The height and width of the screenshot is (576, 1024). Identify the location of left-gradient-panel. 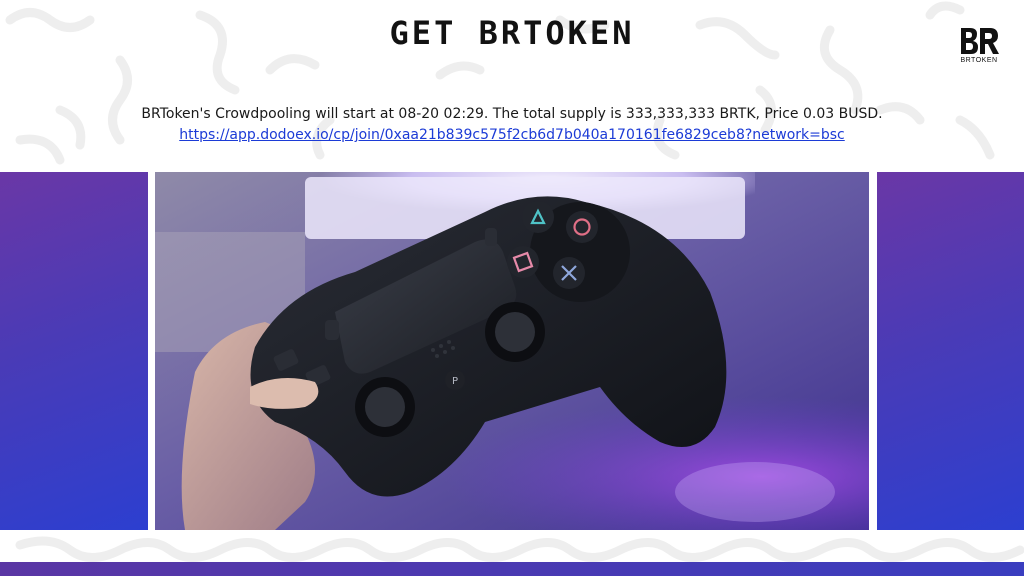
(74, 351).